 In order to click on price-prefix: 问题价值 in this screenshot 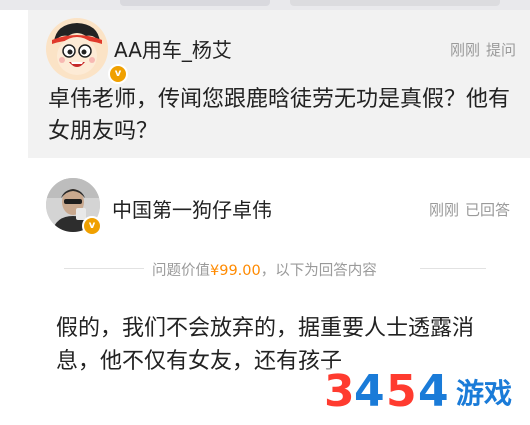, I will do `click(181, 271)`.